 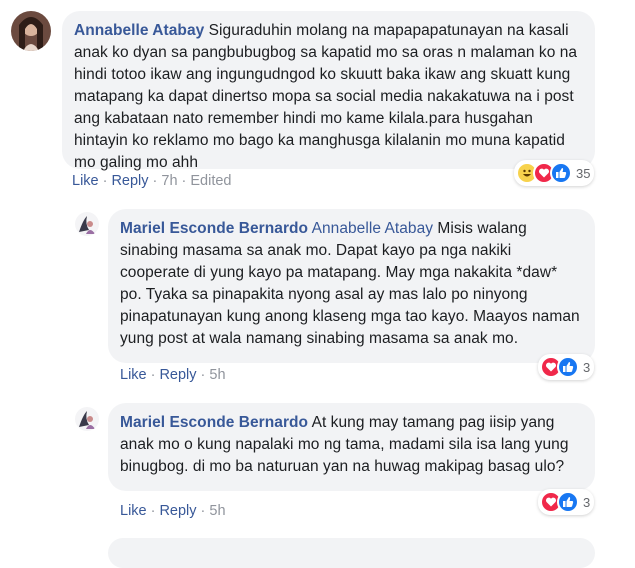 What do you see at coordinates (351, 553) in the screenshot?
I see `next-comment-bubble-partial` at bounding box center [351, 553].